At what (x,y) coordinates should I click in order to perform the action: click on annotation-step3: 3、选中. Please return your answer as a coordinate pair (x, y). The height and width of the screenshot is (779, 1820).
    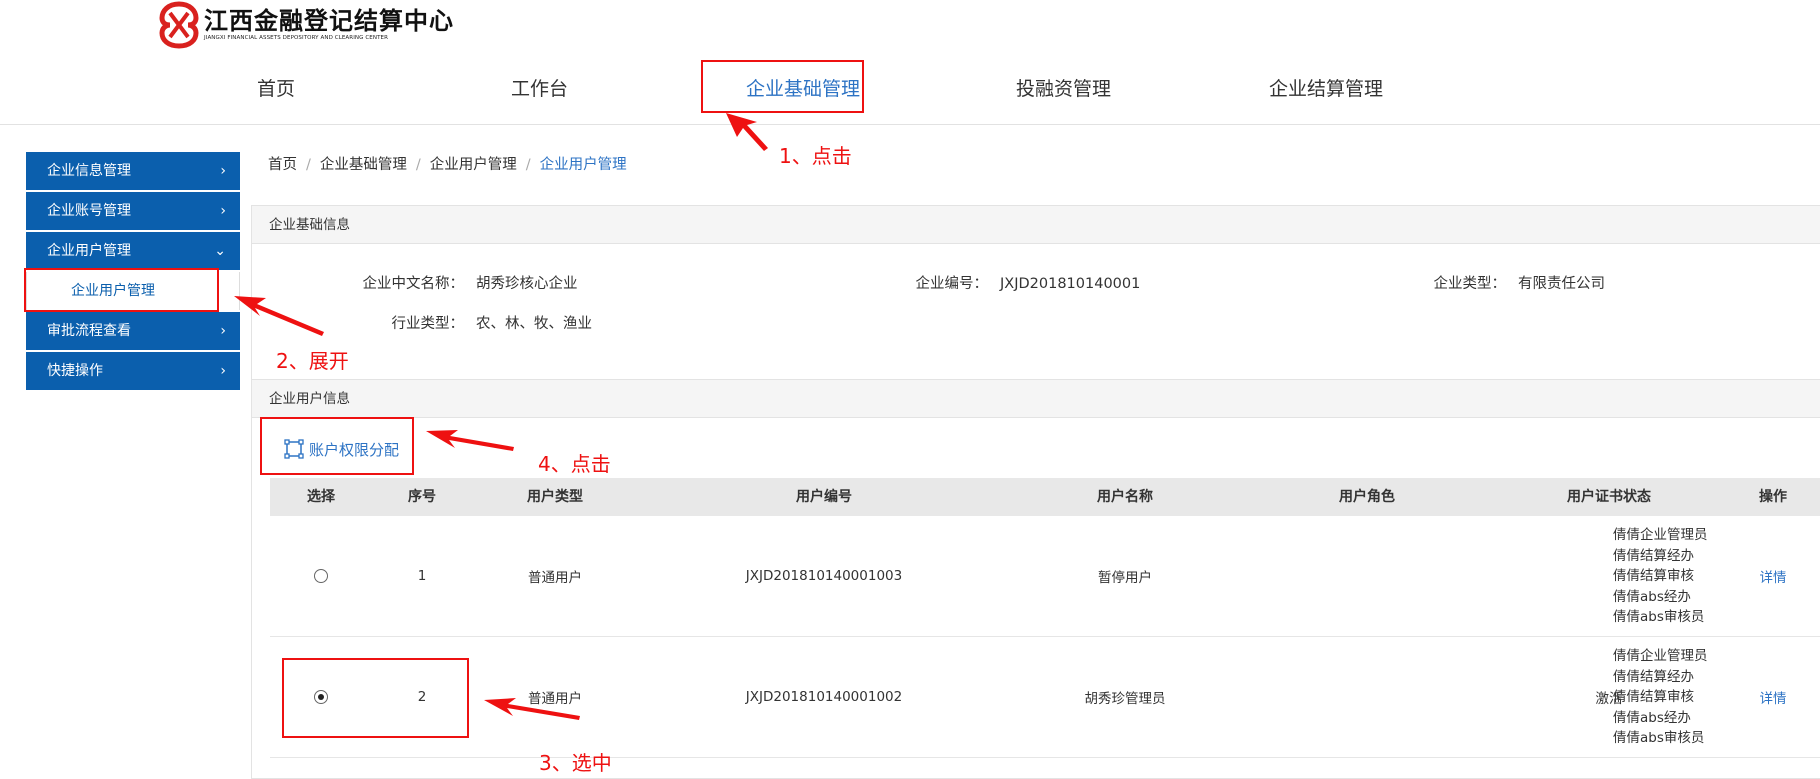
    Looking at the image, I should click on (575, 763).